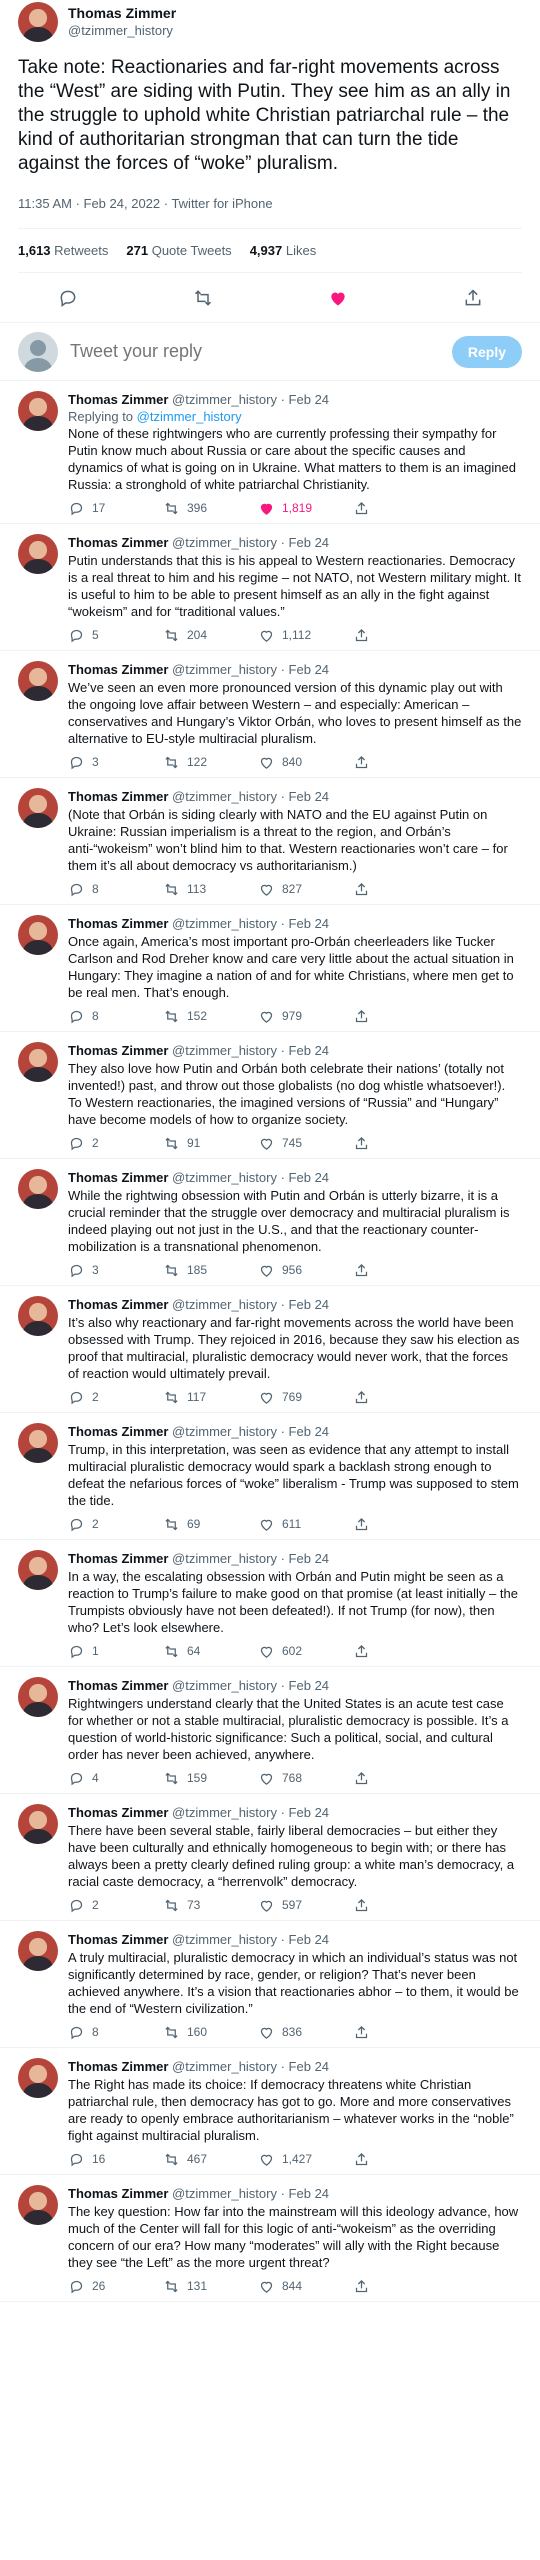  What do you see at coordinates (203, 298) in the screenshot?
I see `retweet-icon` at bounding box center [203, 298].